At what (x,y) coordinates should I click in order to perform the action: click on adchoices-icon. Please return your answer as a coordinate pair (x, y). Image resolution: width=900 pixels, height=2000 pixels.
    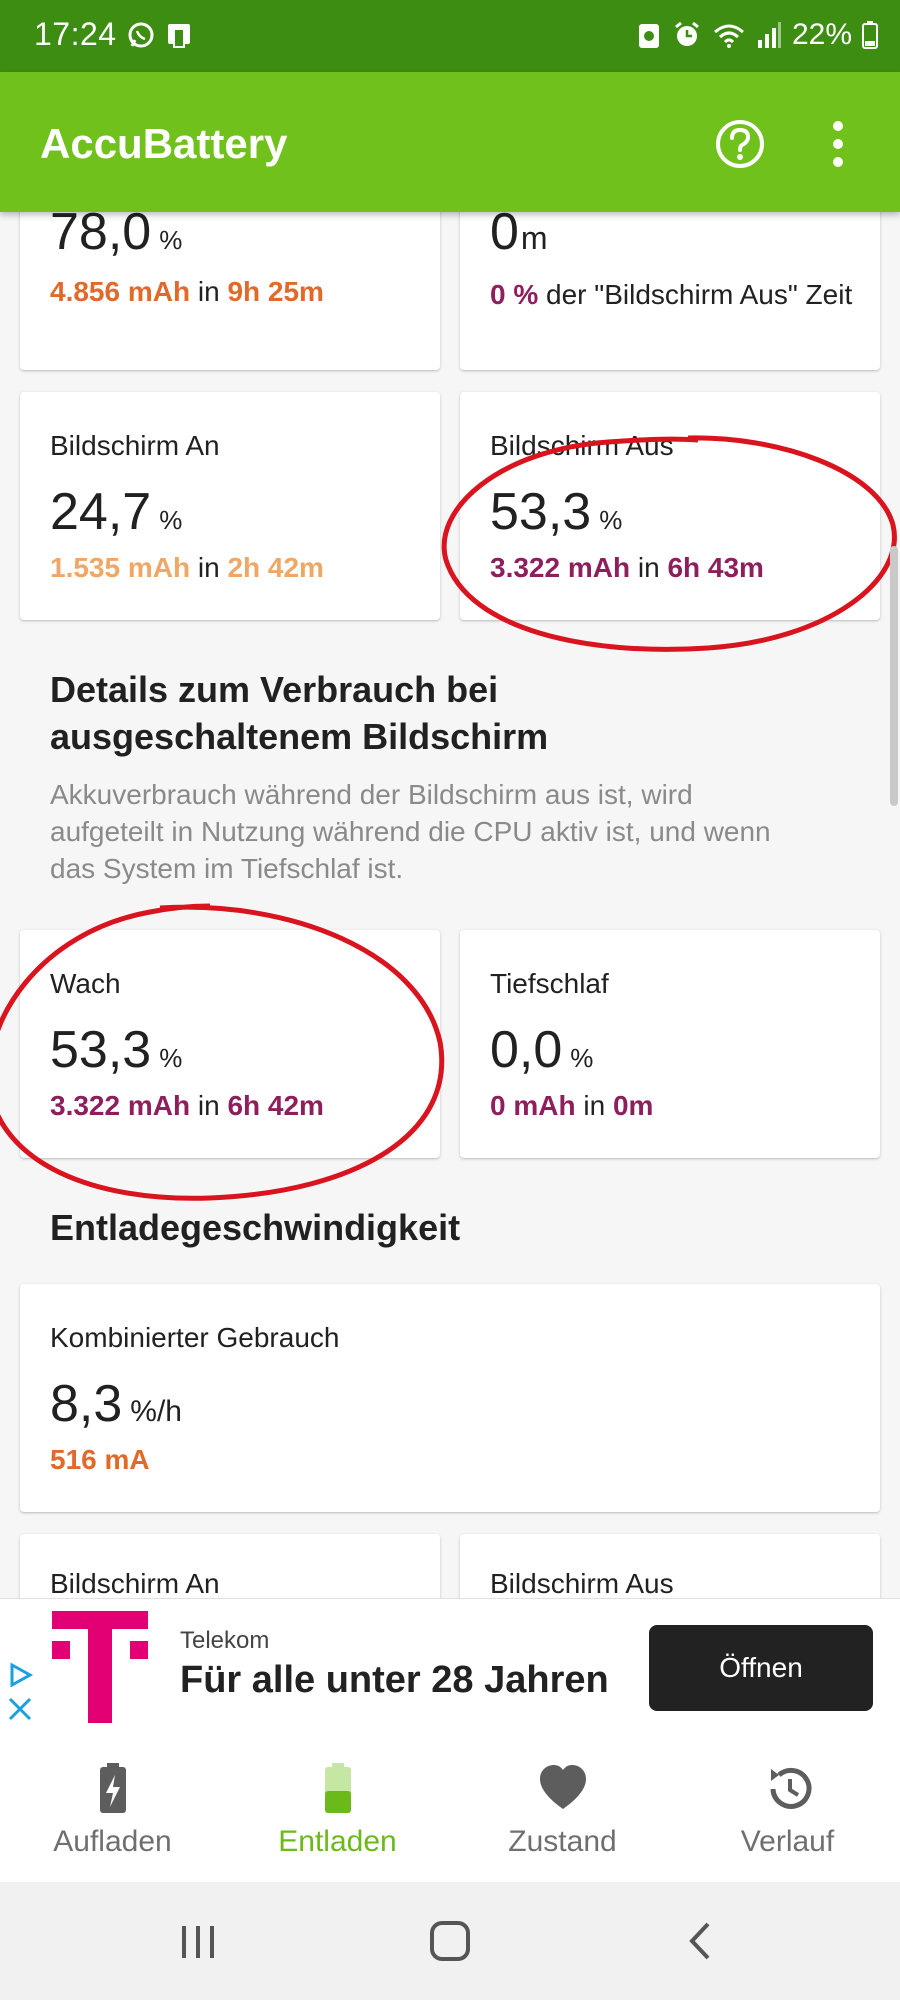
    Looking at the image, I should click on (20, 1692).